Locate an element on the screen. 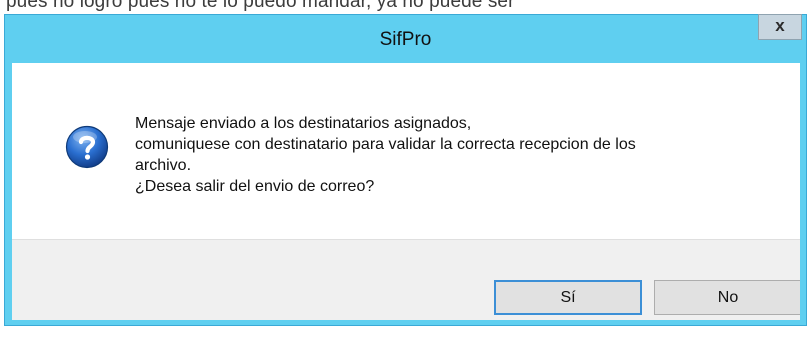  dialog-title: SifPro is located at coordinates (405, 39).